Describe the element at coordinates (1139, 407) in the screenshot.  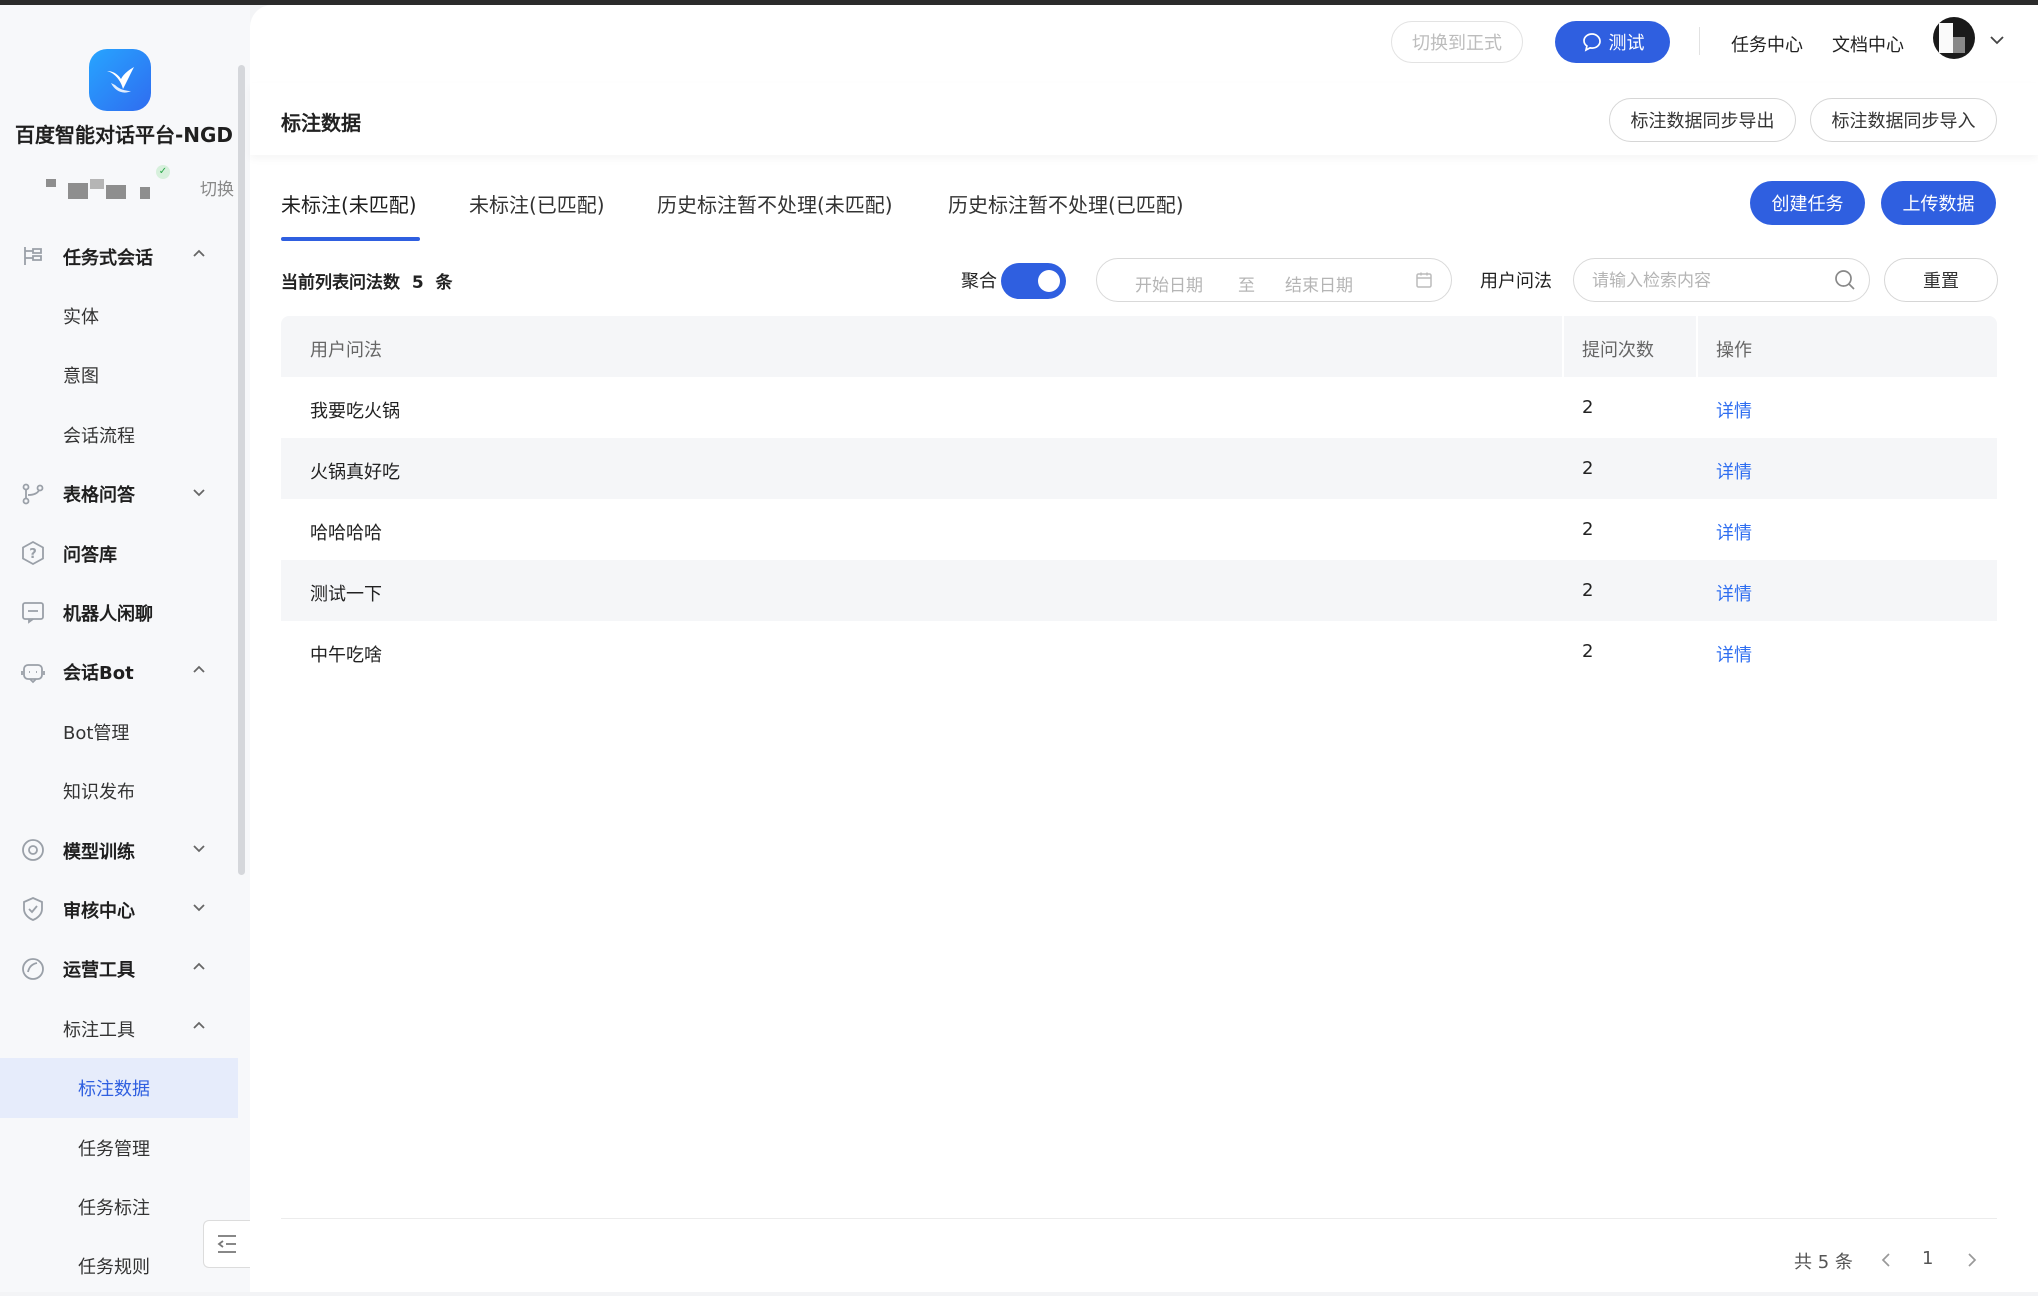
I see `table-row: 我要吃火锅 2 详情` at that location.